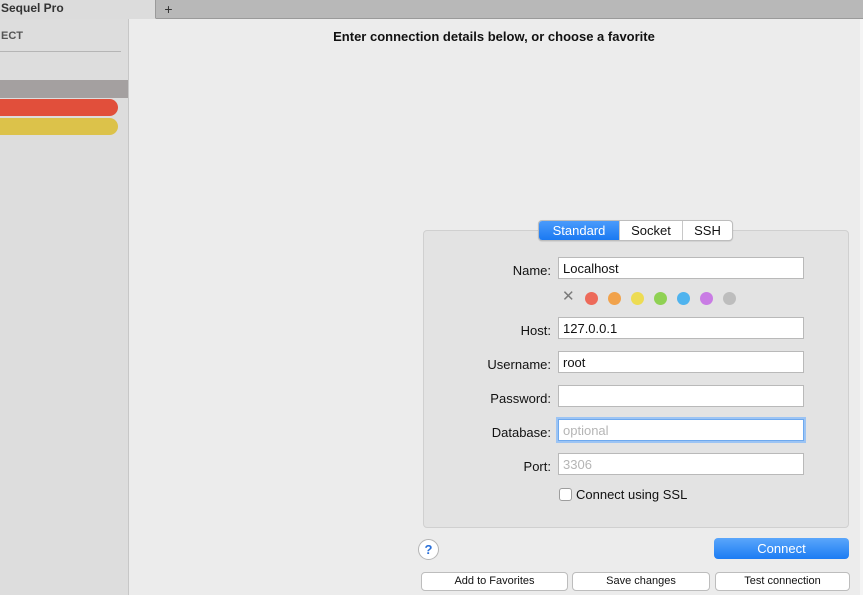  I want to click on save-changes-button: Save changes, so click(641, 581).